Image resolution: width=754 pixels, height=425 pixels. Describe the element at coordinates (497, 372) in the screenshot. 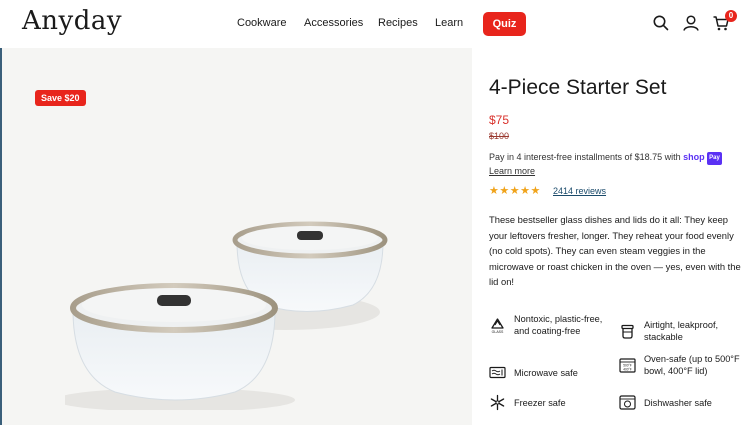

I see `microwave-icon` at that location.